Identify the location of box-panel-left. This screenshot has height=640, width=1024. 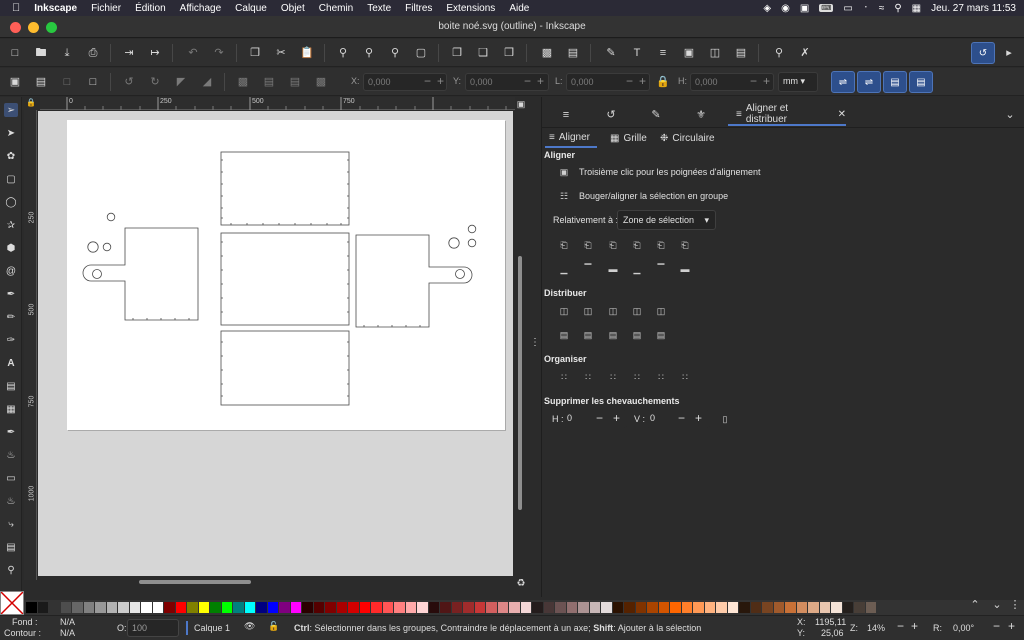
(140, 274).